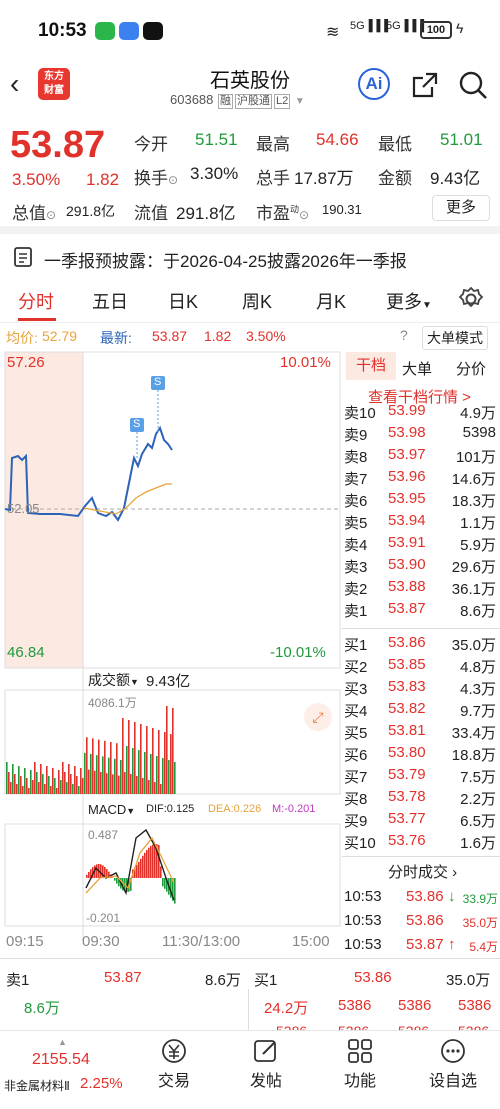 This screenshot has height=1109, width=500. I want to click on pe-label: 市盈动⊙, so click(282, 211).